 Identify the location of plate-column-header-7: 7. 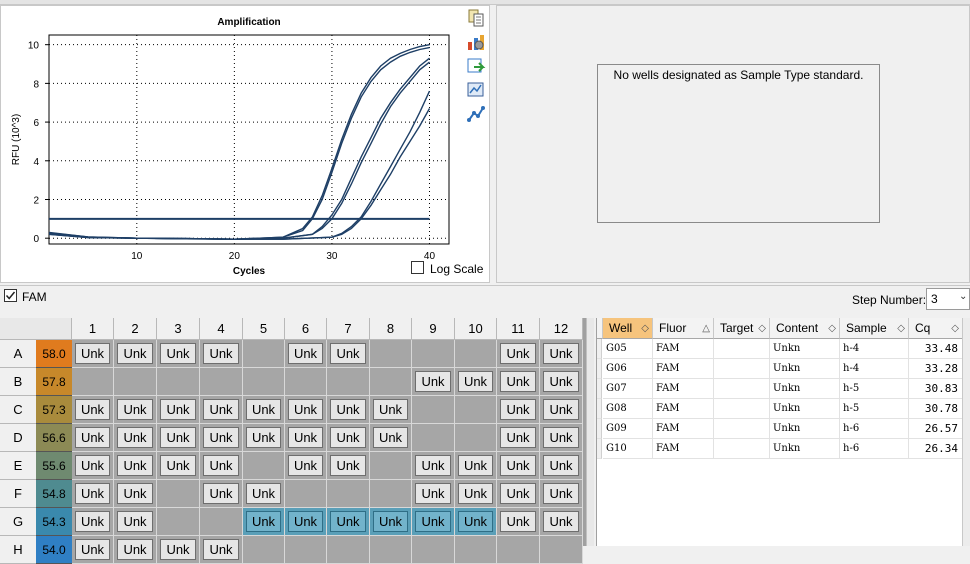
(348, 329).